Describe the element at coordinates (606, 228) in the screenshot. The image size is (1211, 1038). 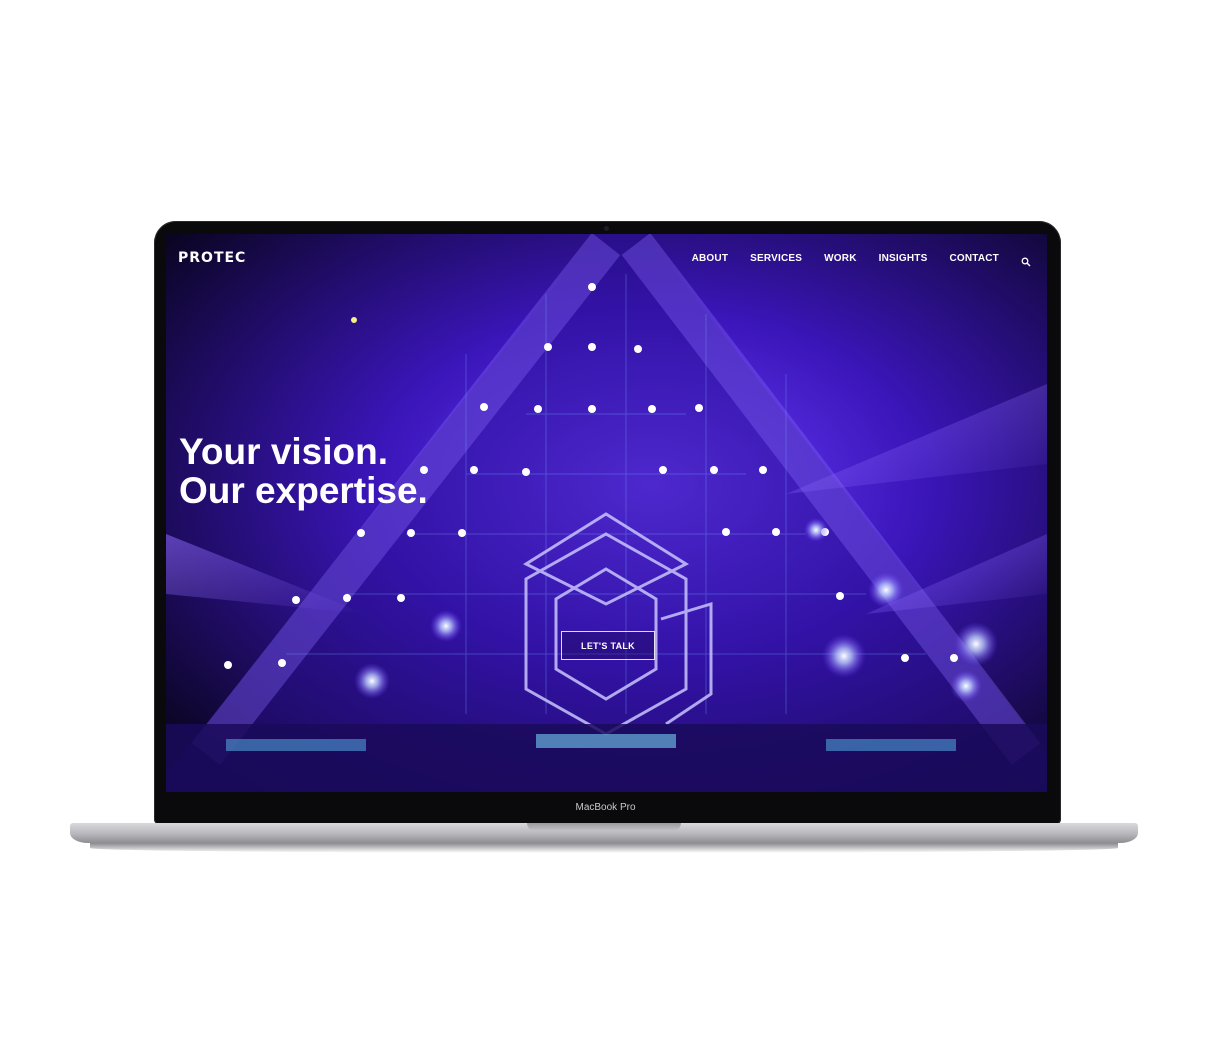
I see `camera-dot` at that location.